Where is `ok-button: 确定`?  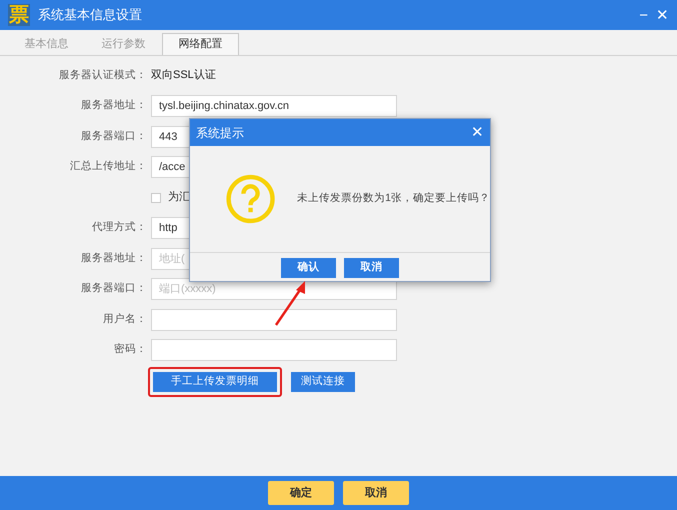
ok-button: 确定 is located at coordinates (301, 493).